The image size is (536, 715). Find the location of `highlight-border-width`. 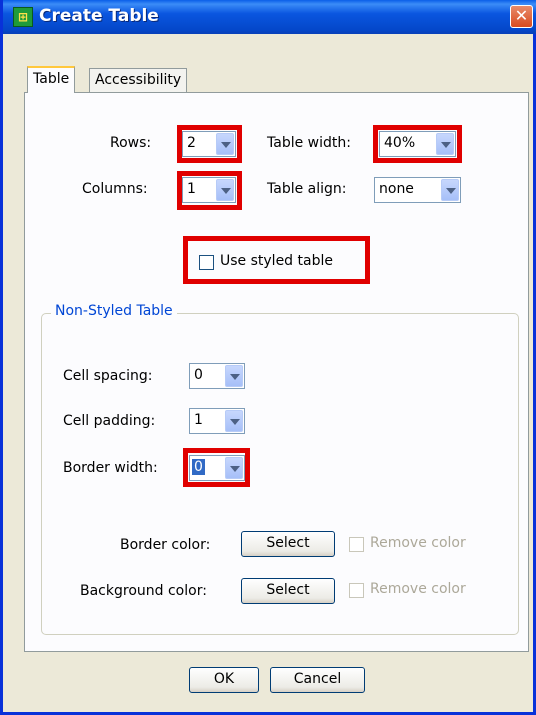

highlight-border-width is located at coordinates (216, 467).